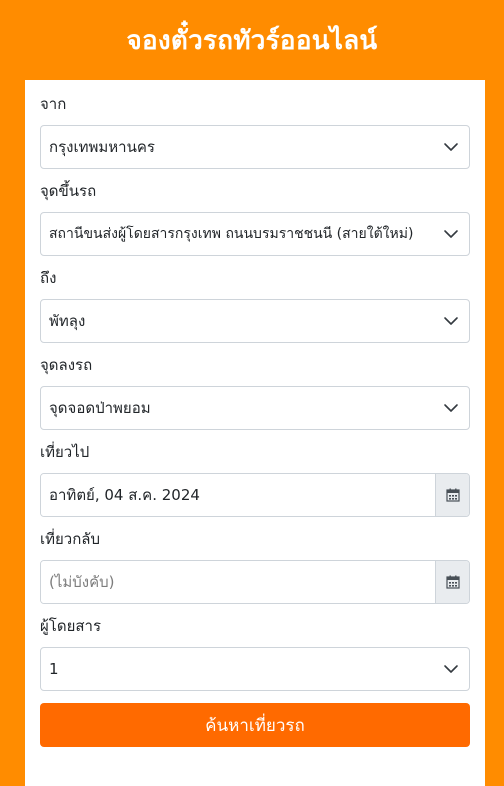 This screenshot has width=504, height=786. What do you see at coordinates (255, 147) in the screenshot?
I see `from-select: กรุงเทพมหานคร` at bounding box center [255, 147].